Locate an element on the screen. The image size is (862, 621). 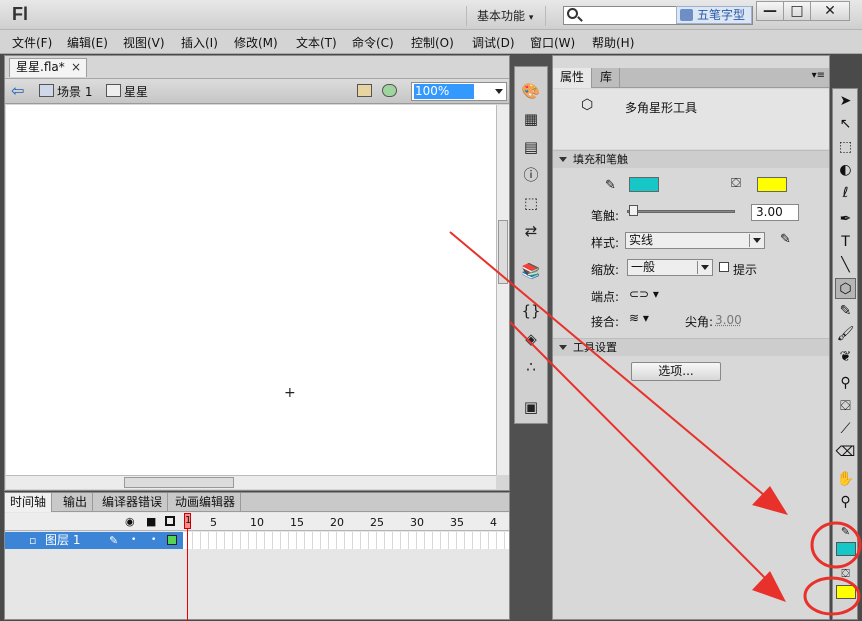
vertical-scrollbar is located at coordinates (502, 290).